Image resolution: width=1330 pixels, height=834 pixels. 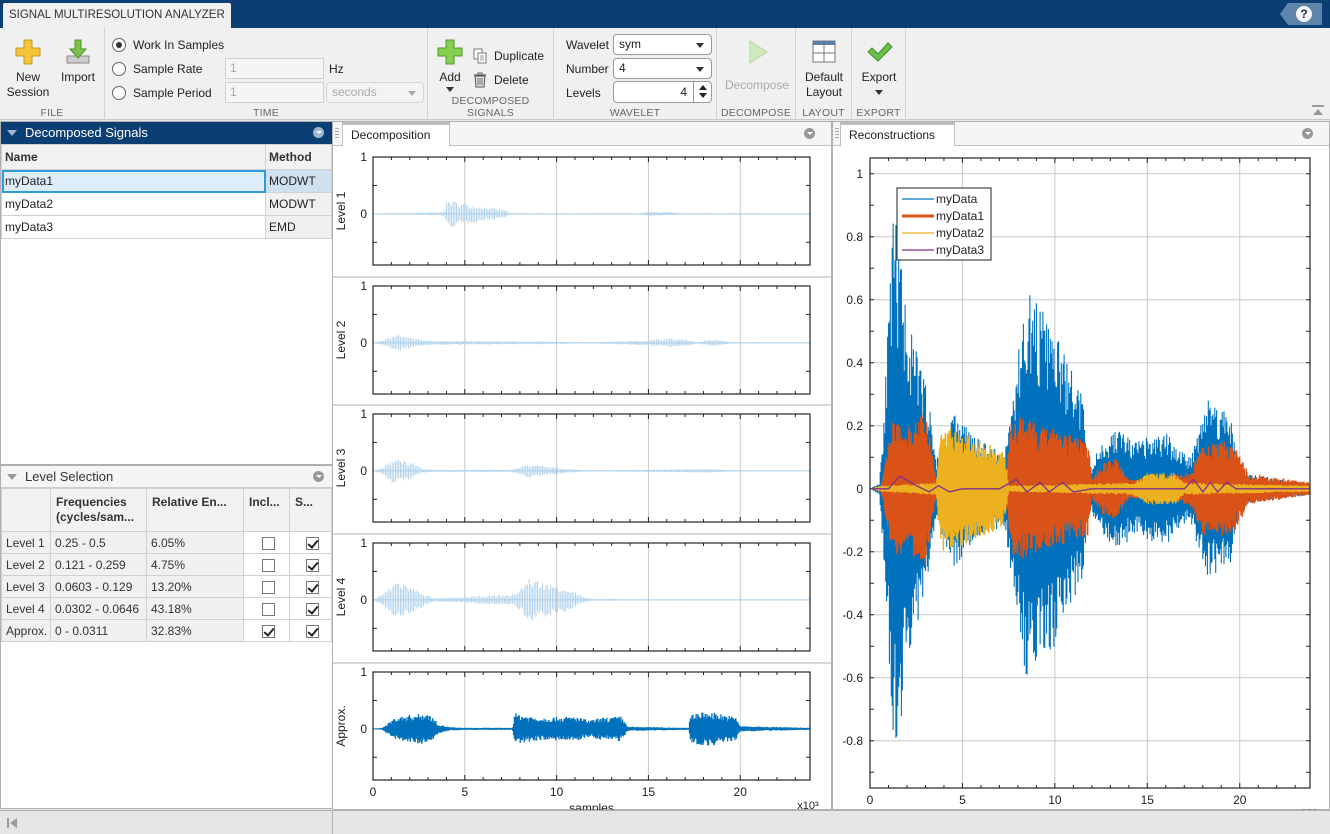 What do you see at coordinates (897, 134) in the screenshot?
I see `tab-reconstructions: Reconstructions` at bounding box center [897, 134].